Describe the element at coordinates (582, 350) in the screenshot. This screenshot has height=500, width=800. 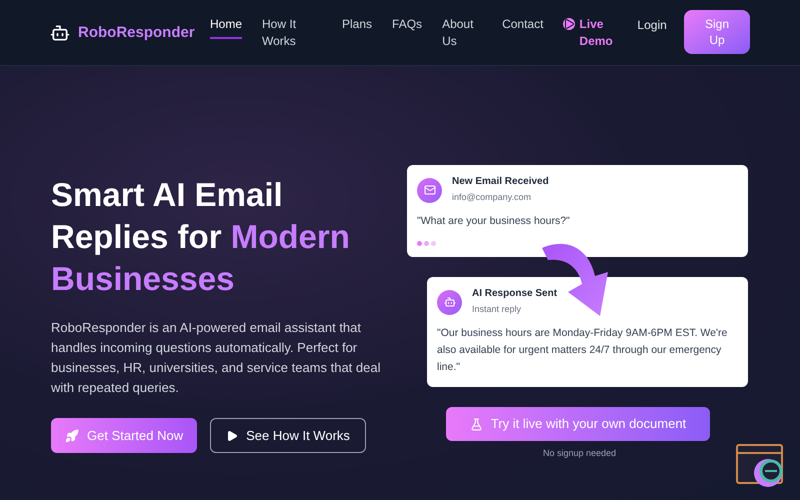
I see `card-message: "Our business hours are Monday-Friday 9AM-6PM EST. We're also available for urgent matters 24/7 through our emergency line."` at that location.